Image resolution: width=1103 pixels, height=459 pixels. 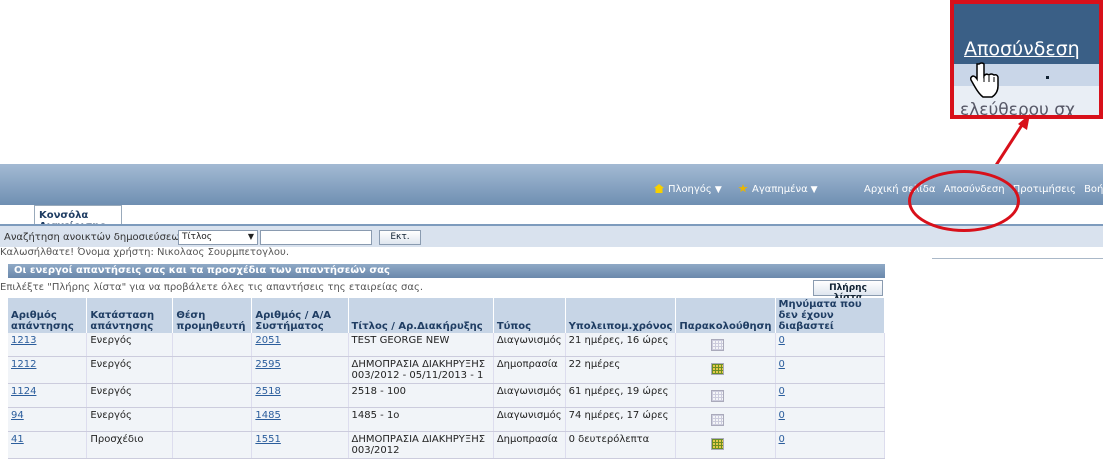 I want to click on column-header: Μηνύματα που δεν έχουν διαβαστεί, so click(x=830, y=315).